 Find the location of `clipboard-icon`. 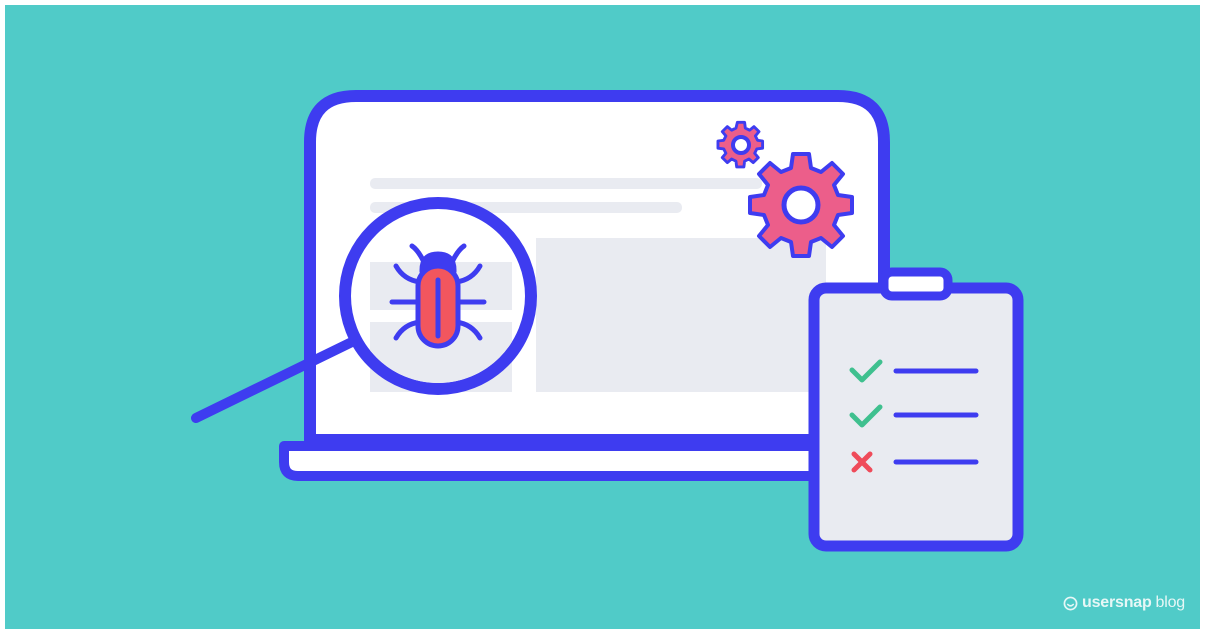

clipboard-icon is located at coordinates (916, 409).